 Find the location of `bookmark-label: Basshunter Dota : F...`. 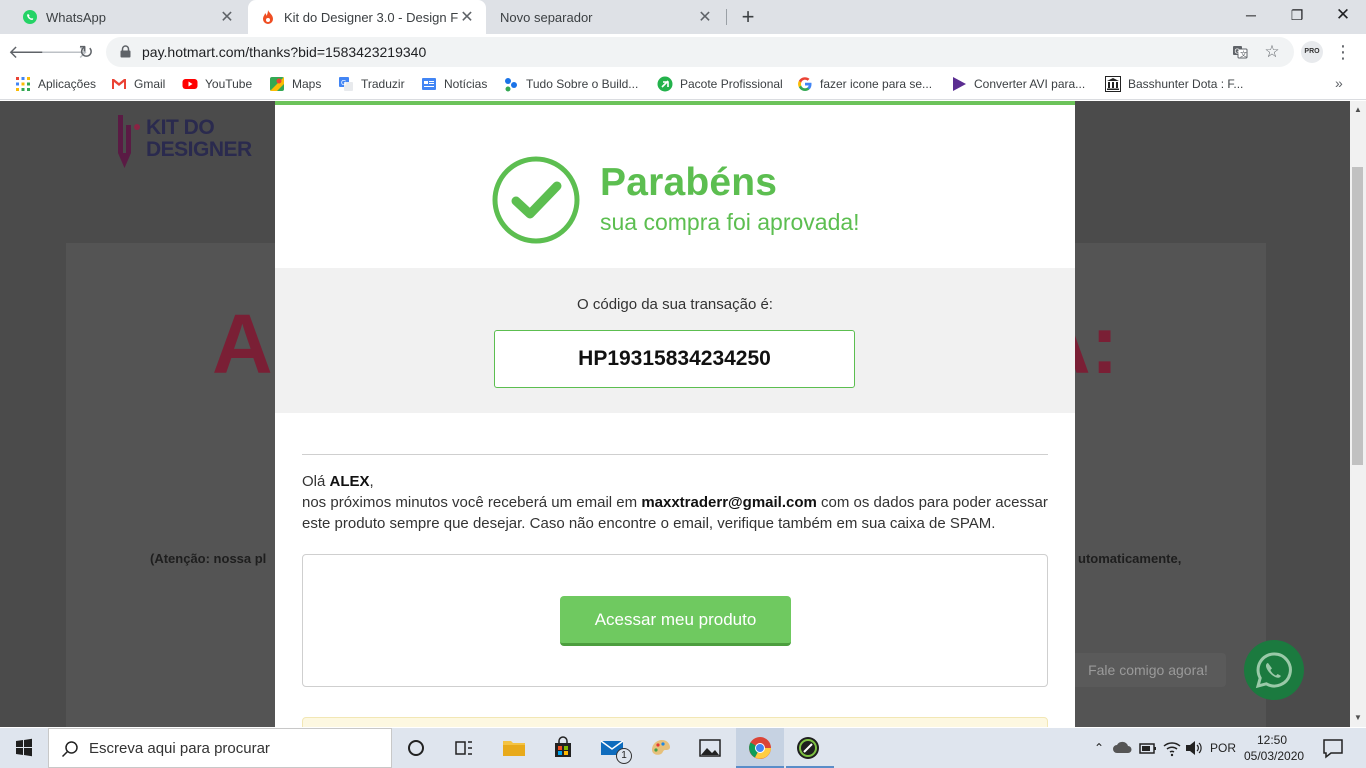

bookmark-label: Basshunter Dota : F... is located at coordinates (1186, 84).